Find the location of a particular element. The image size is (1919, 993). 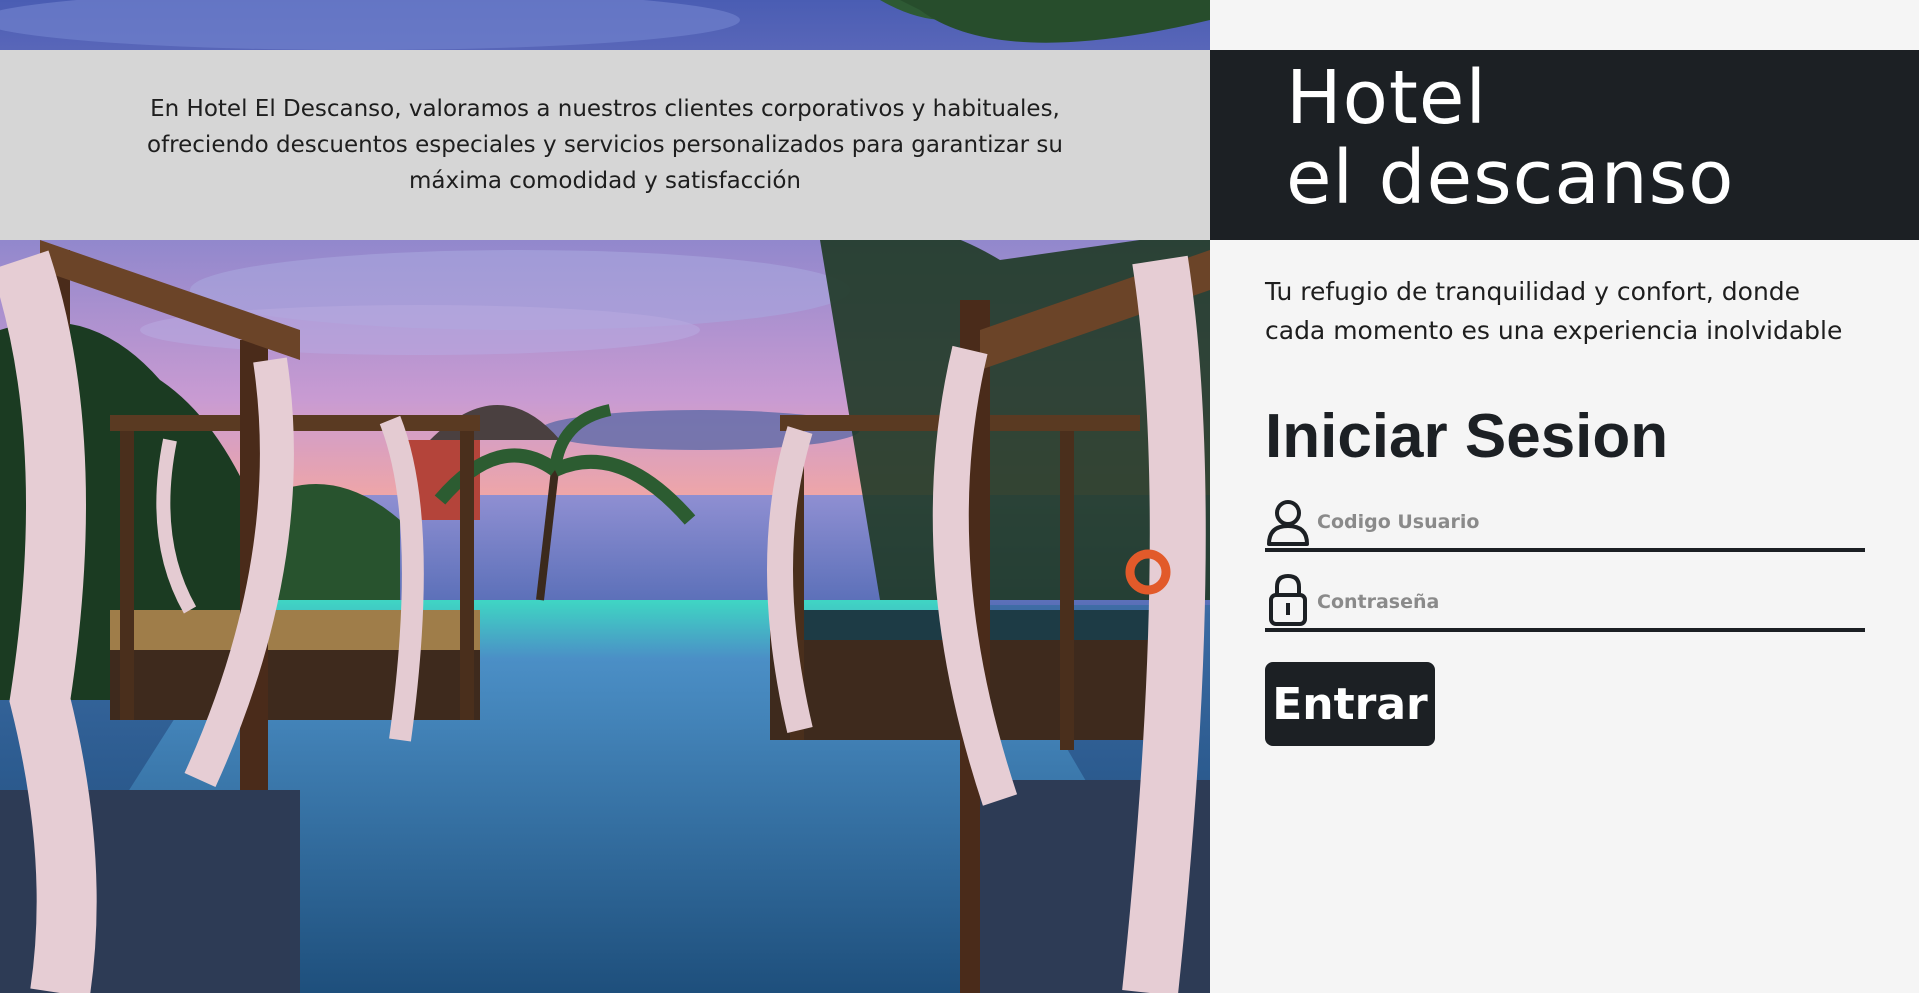

user-field is located at coordinates (1565, 521).